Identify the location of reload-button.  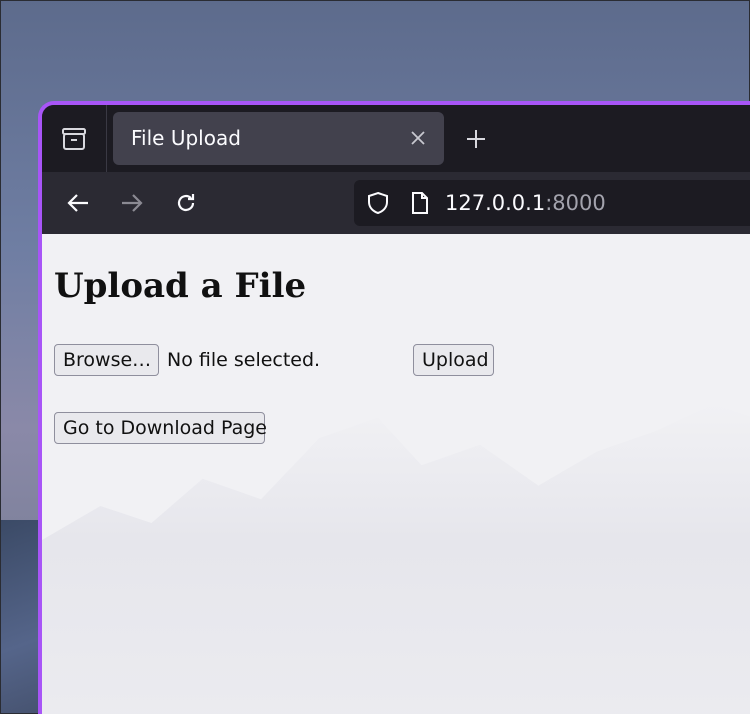
(186, 203).